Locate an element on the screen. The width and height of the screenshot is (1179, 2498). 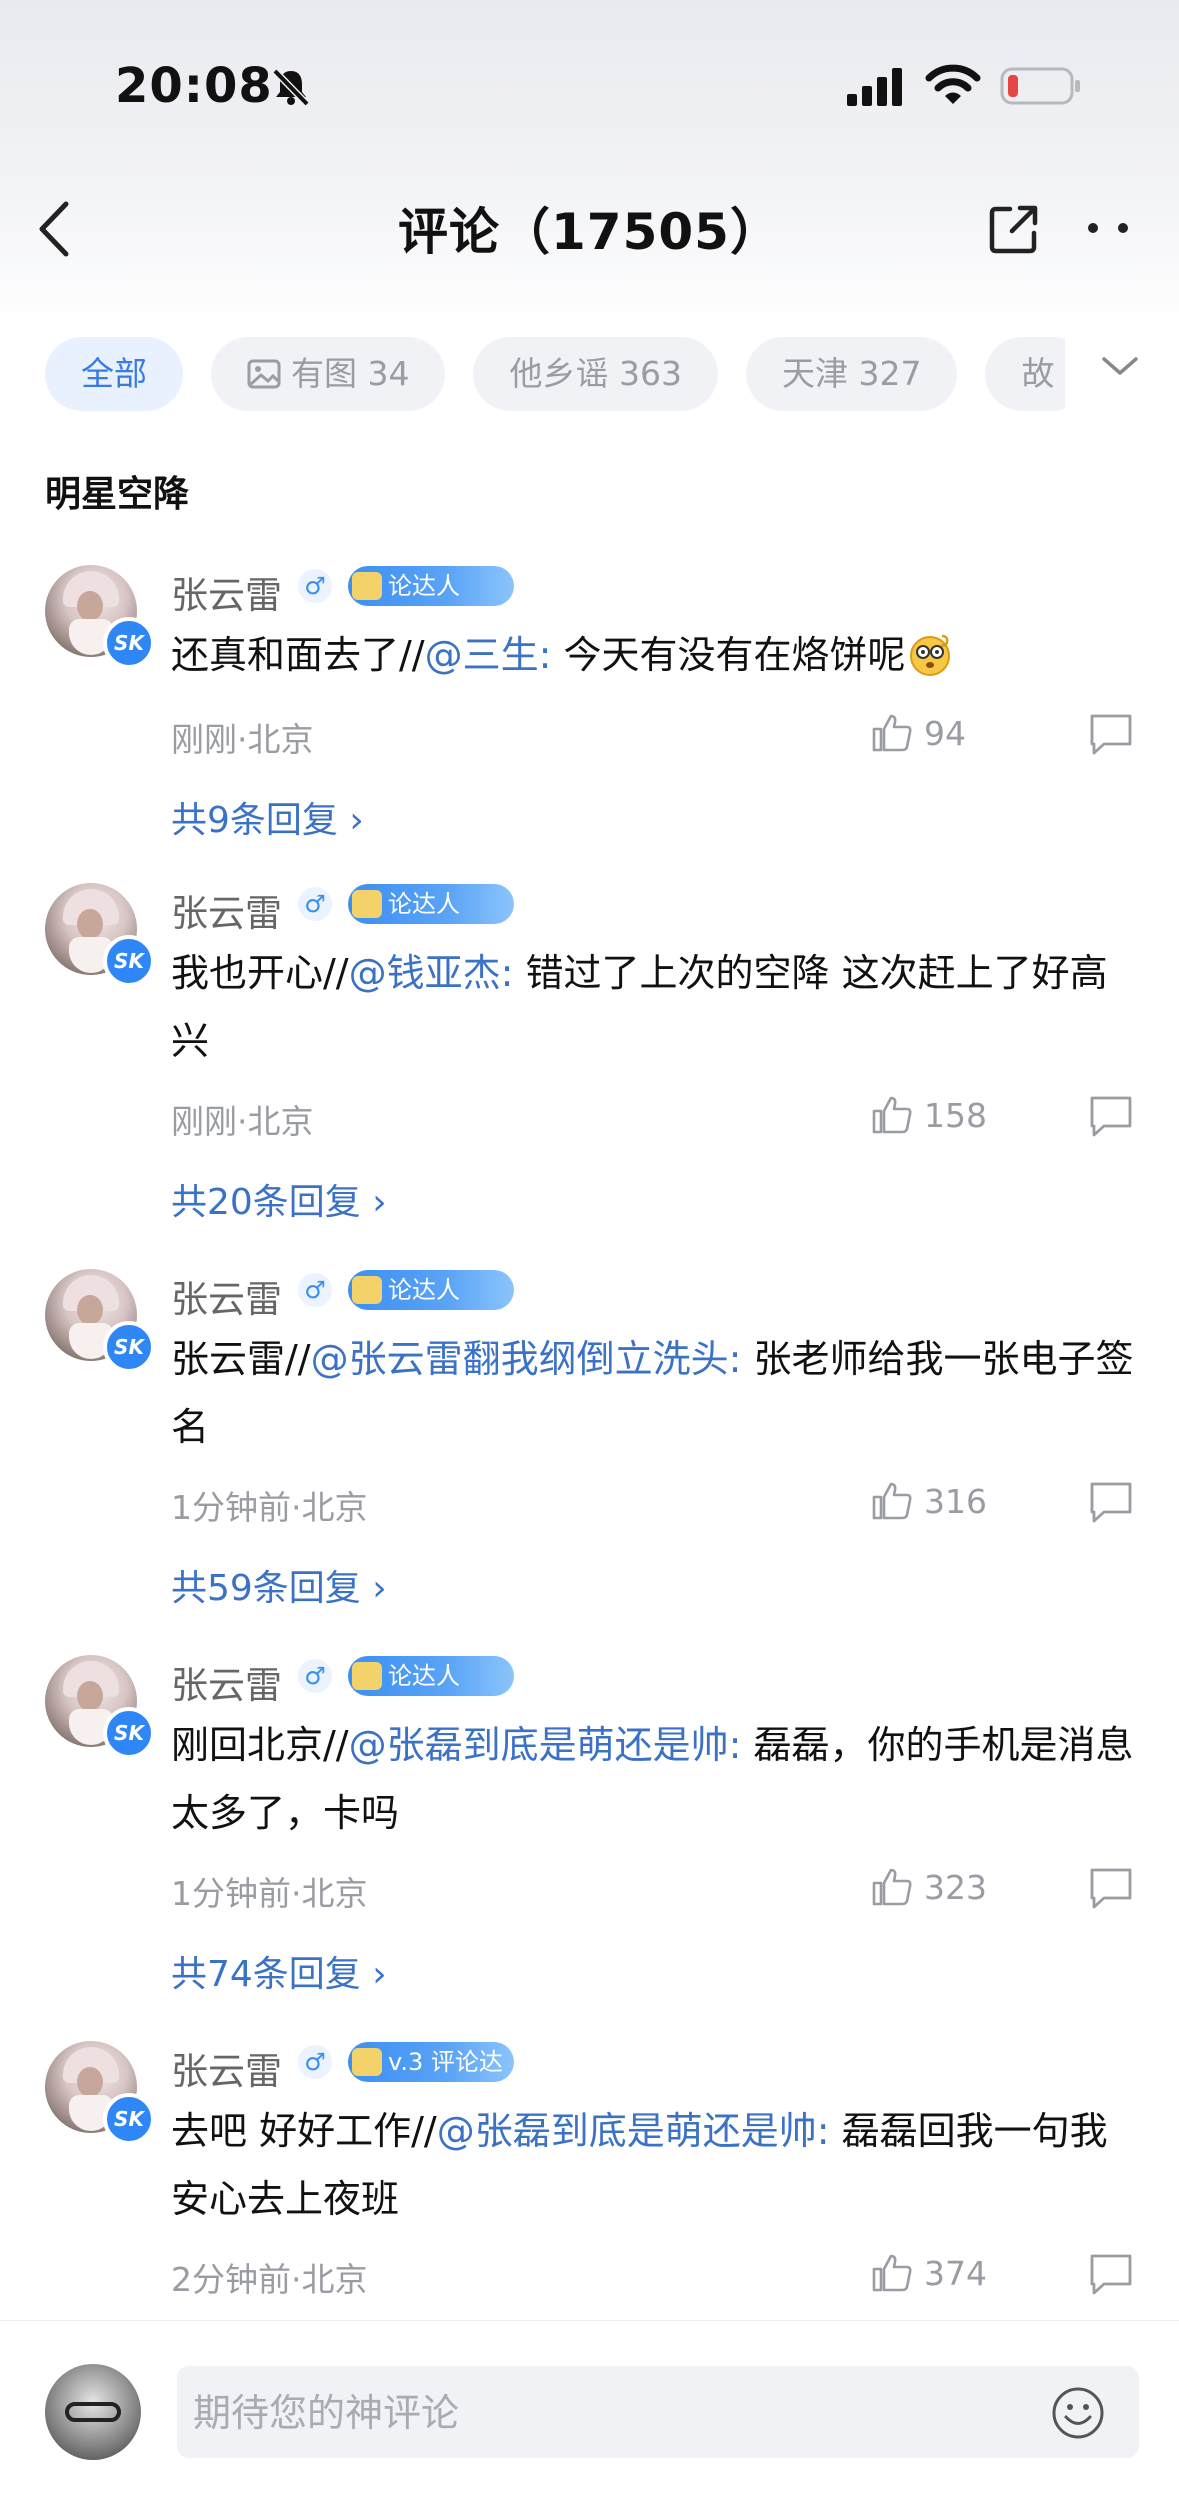
view-replies-link: 共9条回复 › is located at coordinates (267, 817).